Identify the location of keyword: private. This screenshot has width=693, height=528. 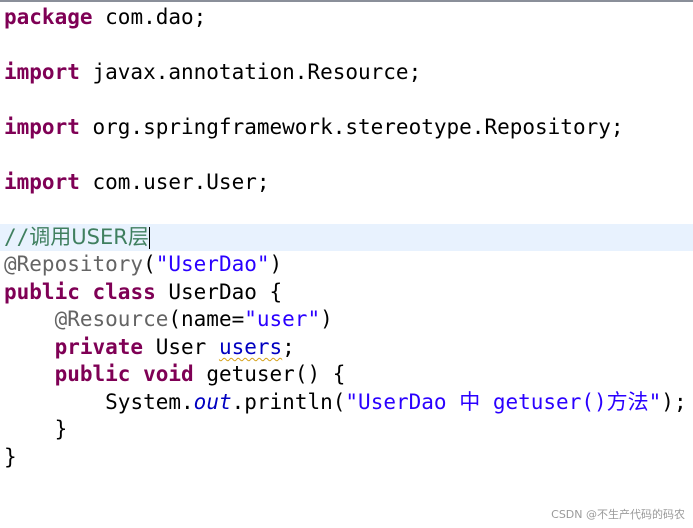
(99, 347).